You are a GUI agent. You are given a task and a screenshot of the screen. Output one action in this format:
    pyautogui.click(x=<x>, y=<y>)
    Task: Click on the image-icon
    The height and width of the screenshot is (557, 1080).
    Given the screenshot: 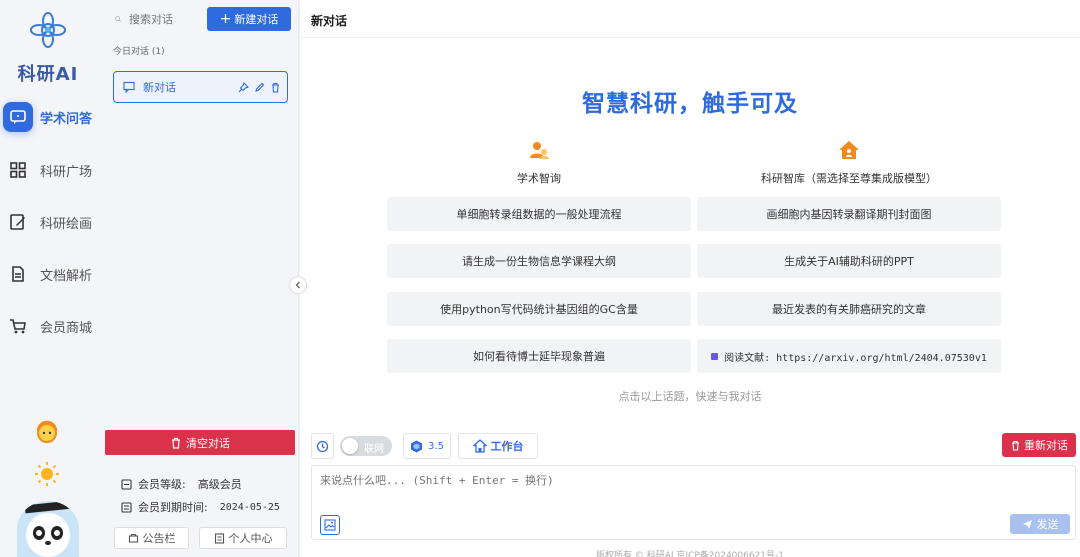 What is the action you would take?
    pyautogui.click(x=330, y=525)
    